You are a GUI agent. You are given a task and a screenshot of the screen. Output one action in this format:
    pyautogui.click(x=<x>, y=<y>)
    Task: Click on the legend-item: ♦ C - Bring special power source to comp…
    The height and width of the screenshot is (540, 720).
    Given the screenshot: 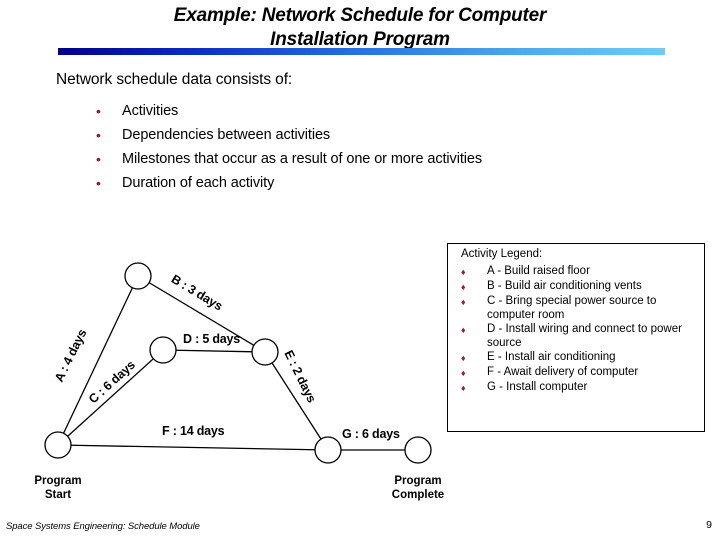 What is the action you would take?
    pyautogui.click(x=580, y=308)
    